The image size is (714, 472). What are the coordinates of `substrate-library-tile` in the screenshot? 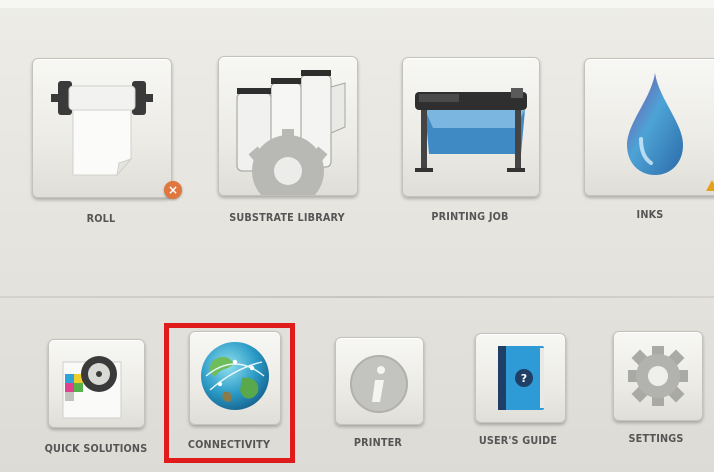 It's located at (288, 126).